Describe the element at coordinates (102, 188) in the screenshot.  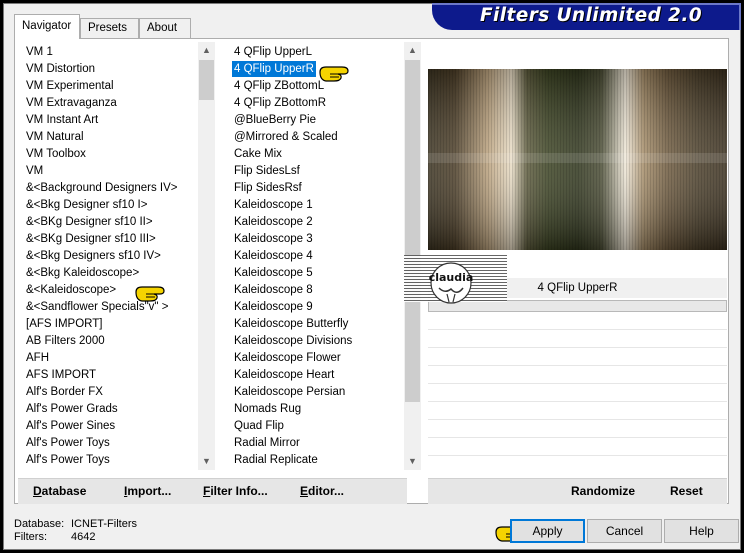
I see `category-list-item: &<Background Designers IV>` at that location.